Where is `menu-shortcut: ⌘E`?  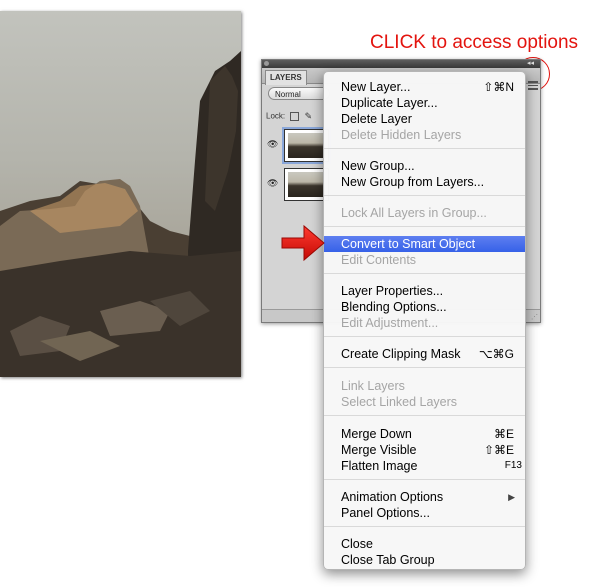
menu-shortcut: ⌘E is located at coordinates (503, 434).